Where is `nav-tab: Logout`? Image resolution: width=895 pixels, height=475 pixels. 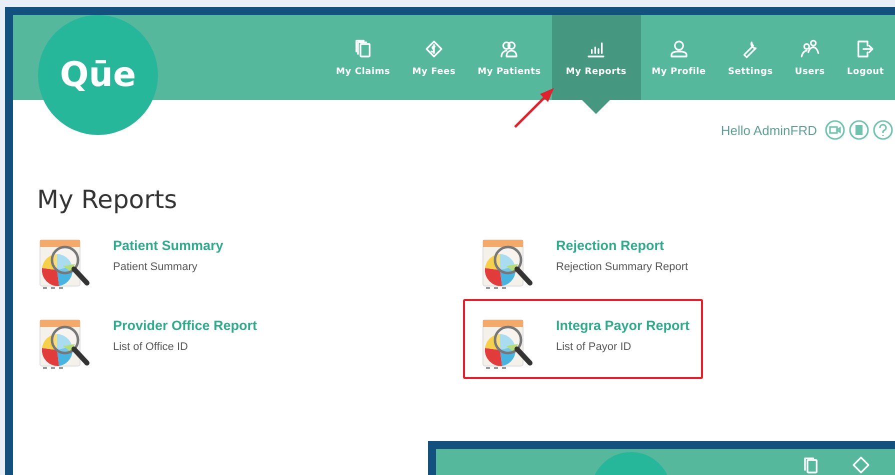 nav-tab: Logout is located at coordinates (865, 57).